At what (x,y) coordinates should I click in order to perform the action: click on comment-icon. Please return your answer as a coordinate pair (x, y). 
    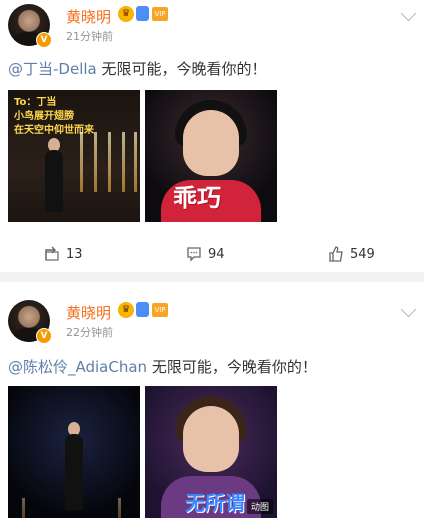
    Looking at the image, I should click on (194, 254).